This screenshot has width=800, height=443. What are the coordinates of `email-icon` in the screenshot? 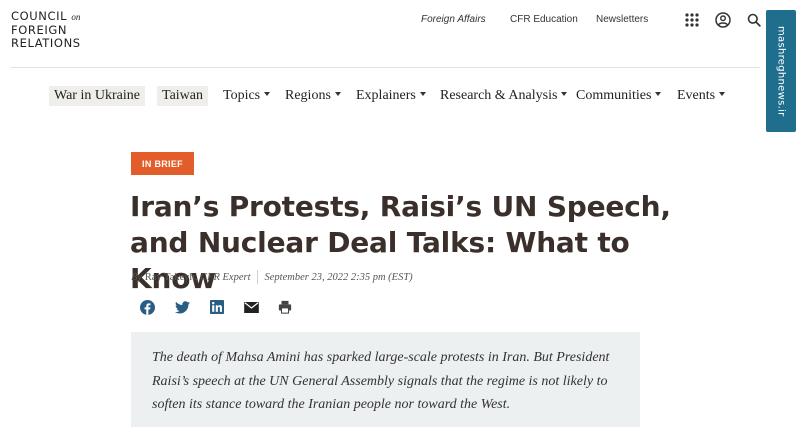 It's located at (251, 307).